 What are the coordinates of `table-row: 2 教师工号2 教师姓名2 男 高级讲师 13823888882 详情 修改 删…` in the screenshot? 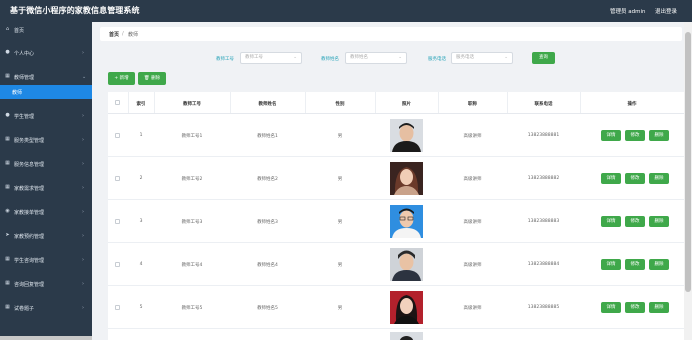 It's located at (396, 178).